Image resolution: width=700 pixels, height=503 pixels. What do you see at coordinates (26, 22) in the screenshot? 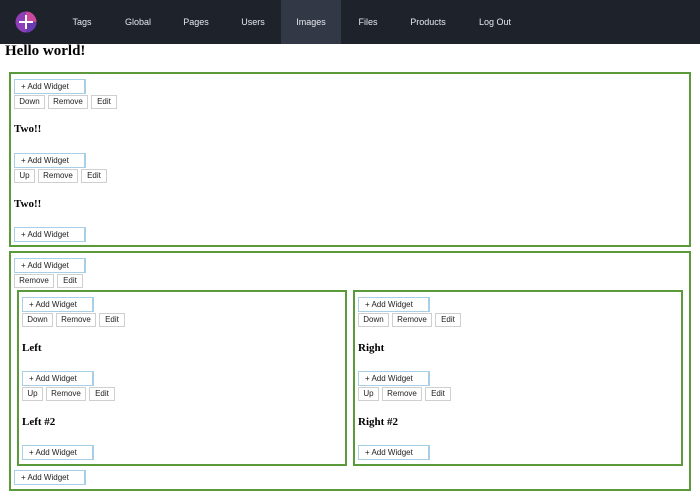
I see `app-logo-icon` at bounding box center [26, 22].